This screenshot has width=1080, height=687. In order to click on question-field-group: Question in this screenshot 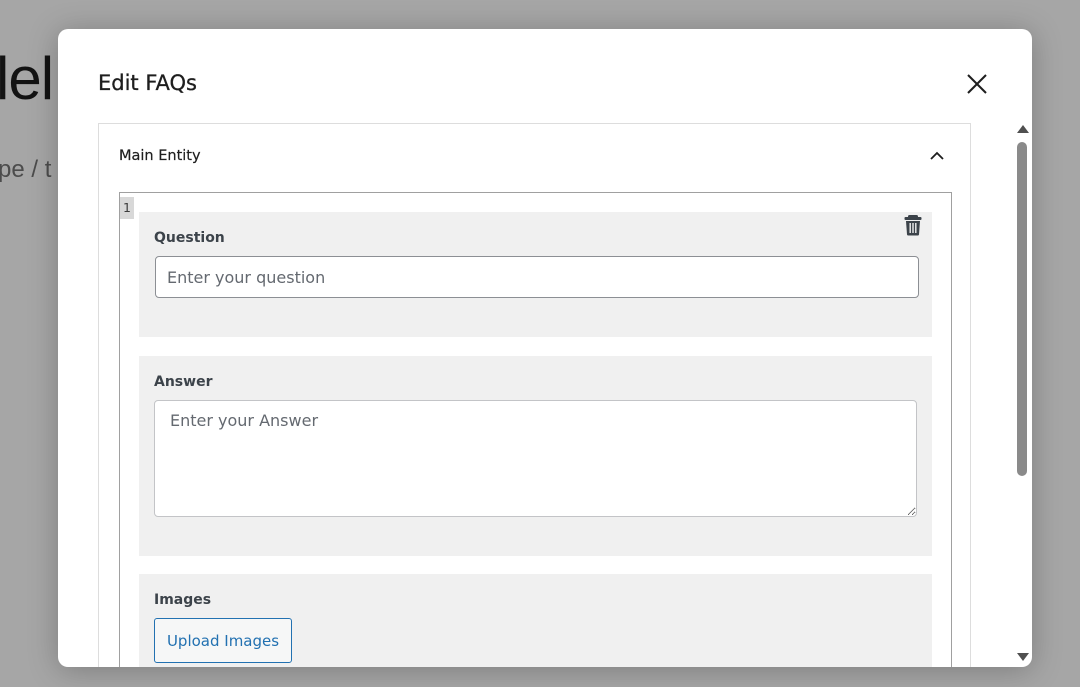, I will do `click(535, 274)`.